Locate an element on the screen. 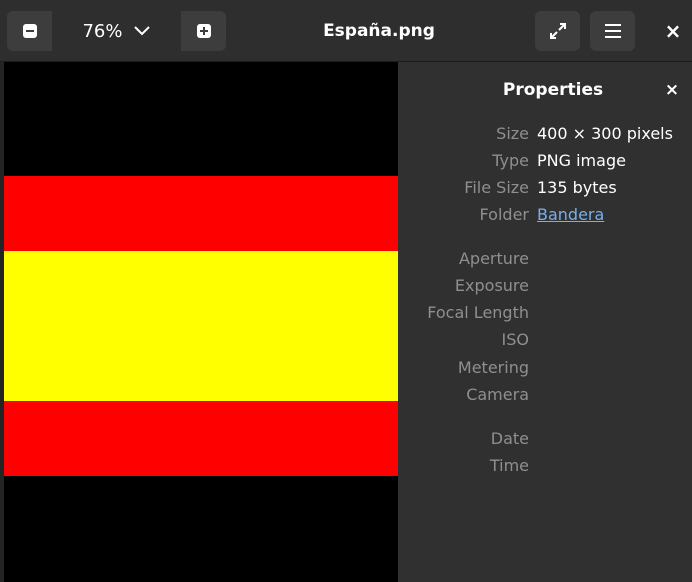 Image resolution: width=692 pixels, height=582 pixels. plus-icon is located at coordinates (203, 31).